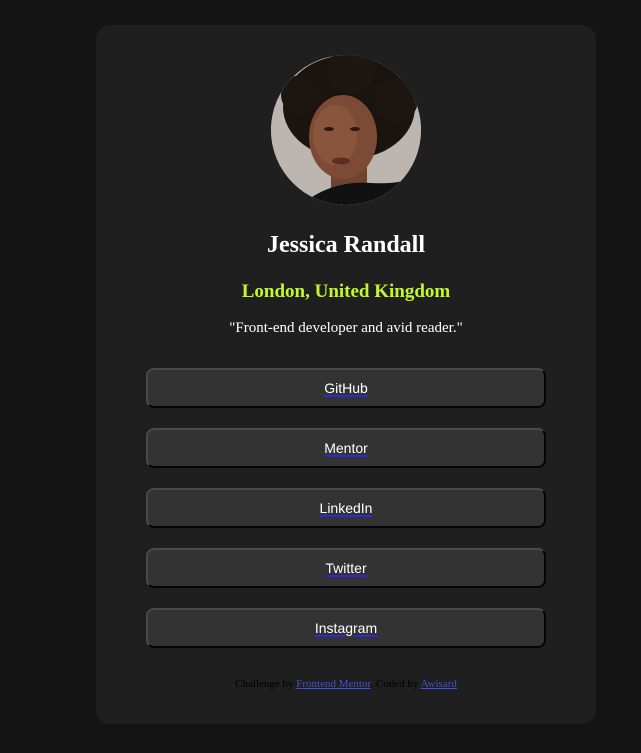 The width and height of the screenshot is (641, 753). Describe the element at coordinates (333, 684) in the screenshot. I see `frontend-mentor-link: Frontend Mentor` at that location.